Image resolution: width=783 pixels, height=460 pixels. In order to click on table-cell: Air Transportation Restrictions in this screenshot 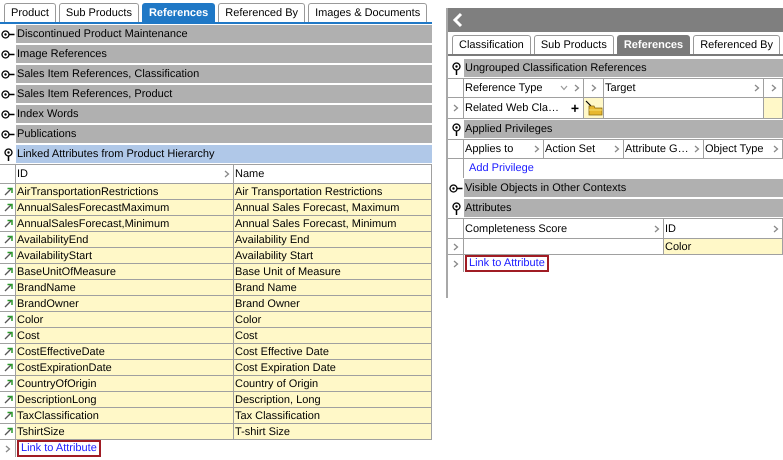, I will do `click(333, 192)`.